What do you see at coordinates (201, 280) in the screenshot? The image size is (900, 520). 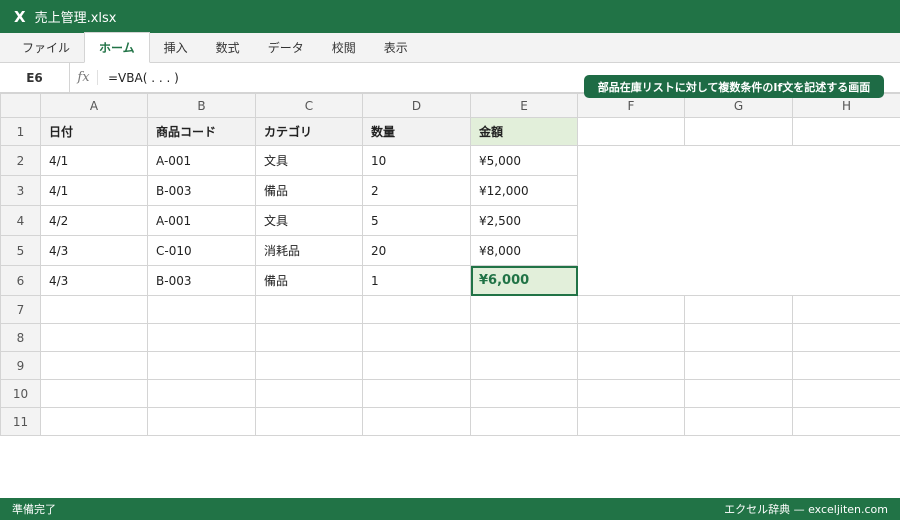 I see `cell-b6: B-003` at bounding box center [201, 280].